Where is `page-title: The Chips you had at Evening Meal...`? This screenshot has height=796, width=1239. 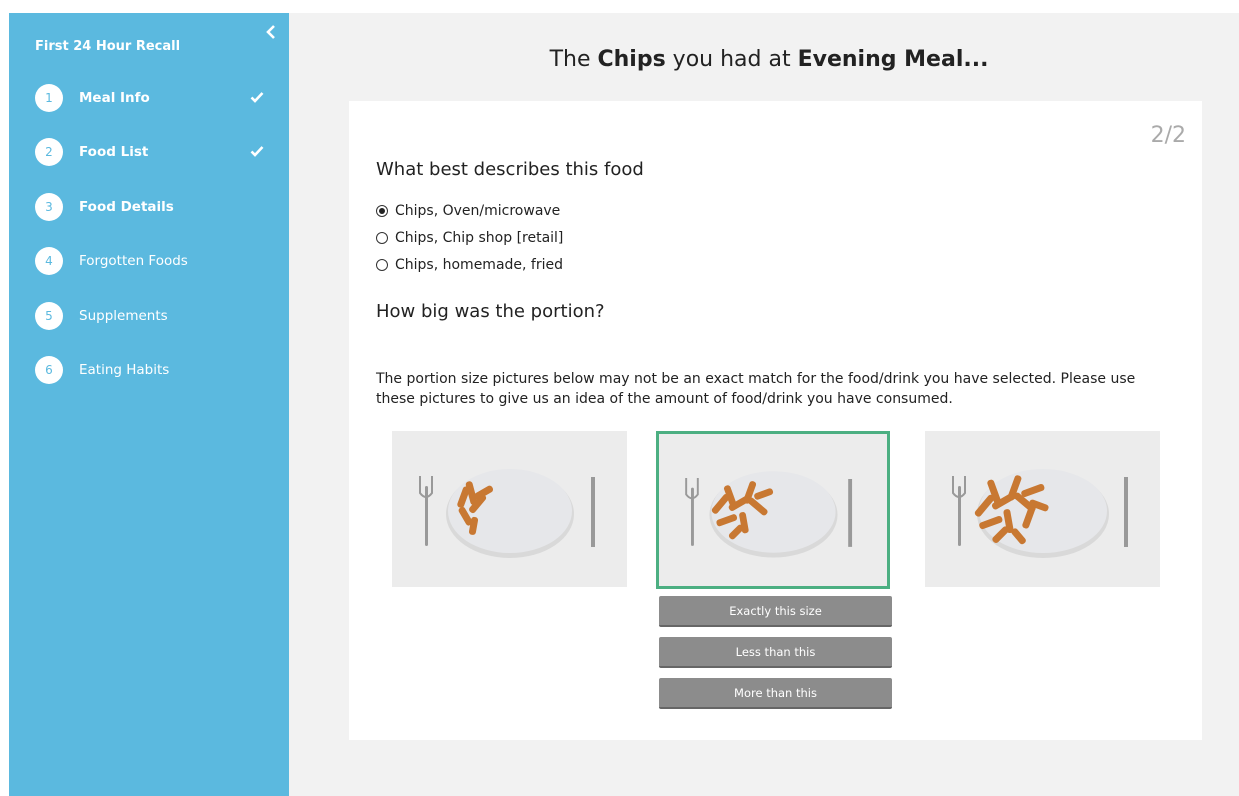 page-title: The Chips you had at Evening Meal... is located at coordinates (769, 59).